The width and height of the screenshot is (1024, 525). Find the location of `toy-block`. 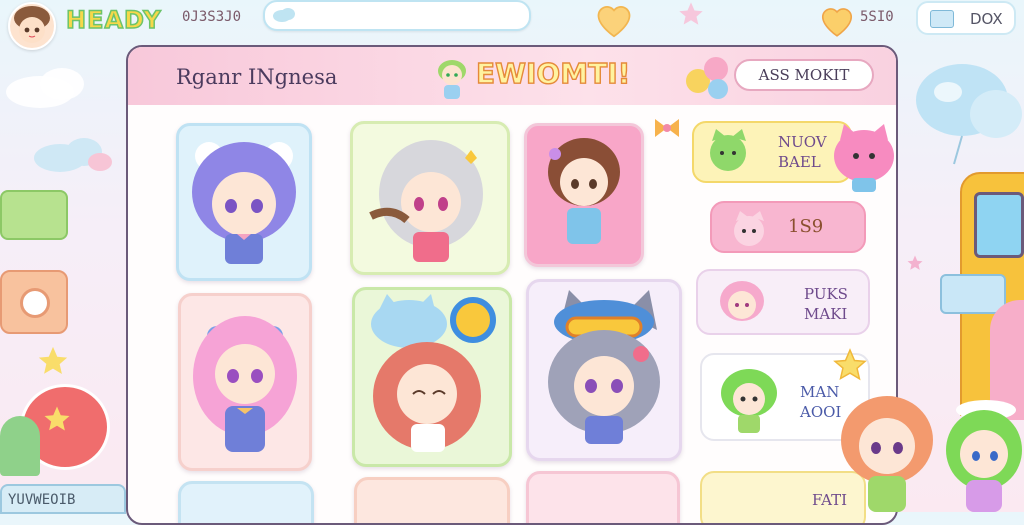

toy-block is located at coordinates (34, 215).